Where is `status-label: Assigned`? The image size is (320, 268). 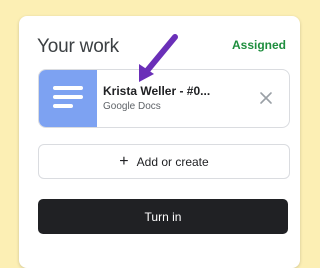 status-label: Assigned is located at coordinates (258, 45).